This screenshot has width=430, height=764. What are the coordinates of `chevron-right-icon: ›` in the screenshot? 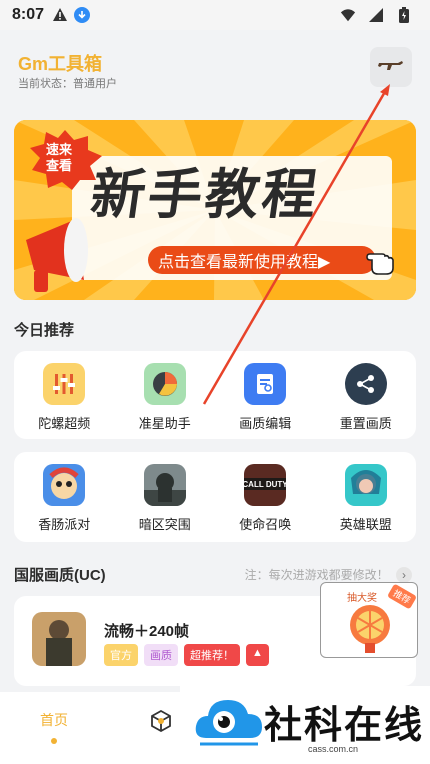 It's located at (404, 575).